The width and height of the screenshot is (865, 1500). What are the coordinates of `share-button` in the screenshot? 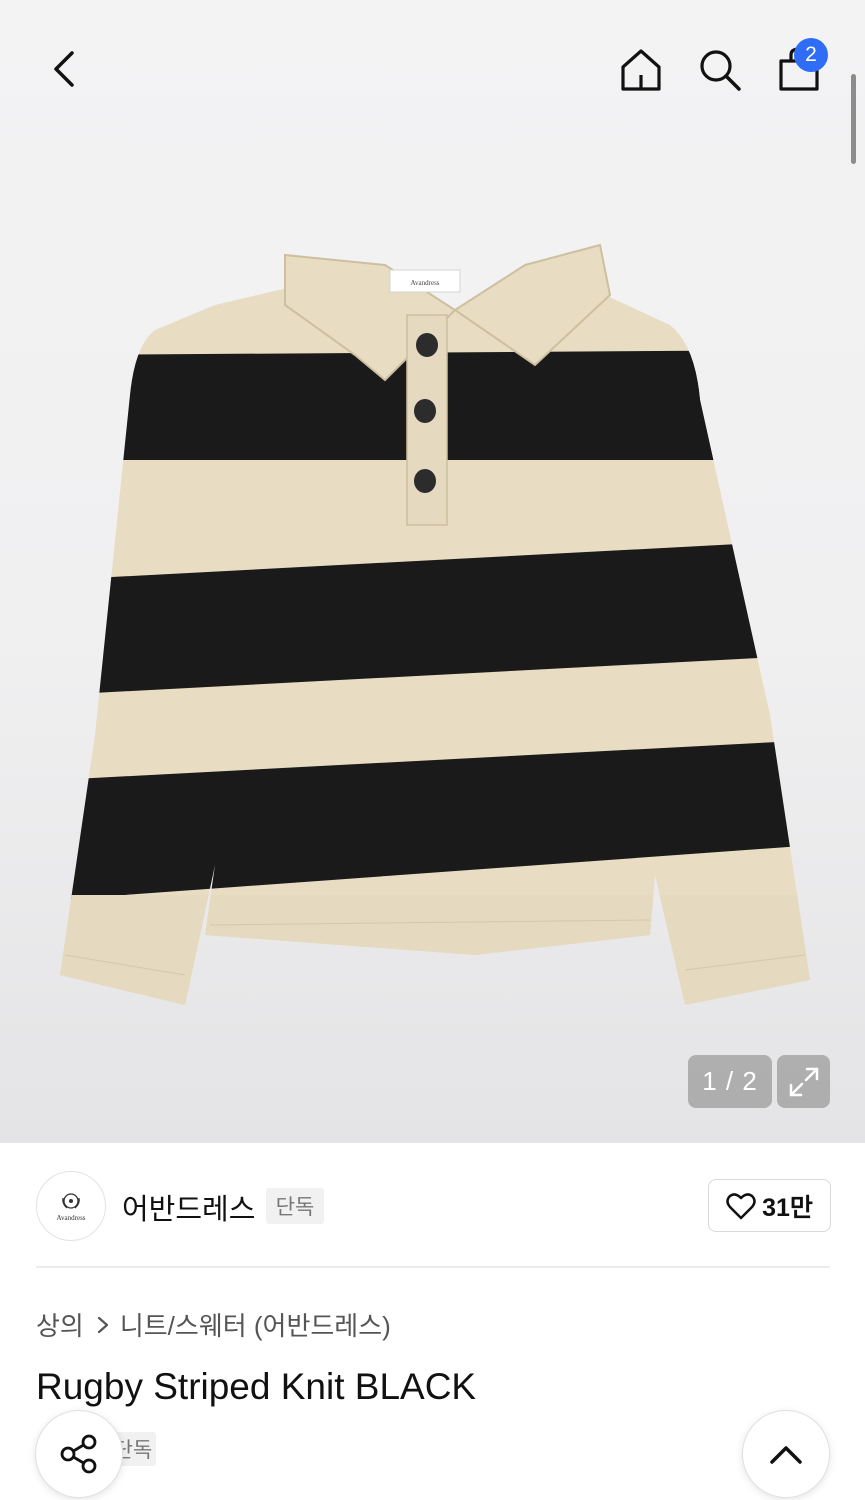 It's located at (79, 1454).